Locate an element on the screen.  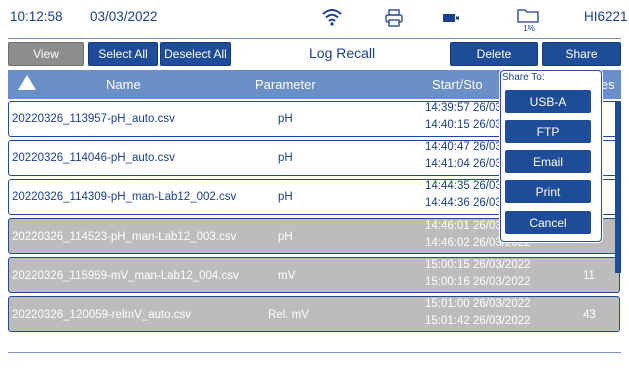
page-title: Log Recall is located at coordinates (342, 53).